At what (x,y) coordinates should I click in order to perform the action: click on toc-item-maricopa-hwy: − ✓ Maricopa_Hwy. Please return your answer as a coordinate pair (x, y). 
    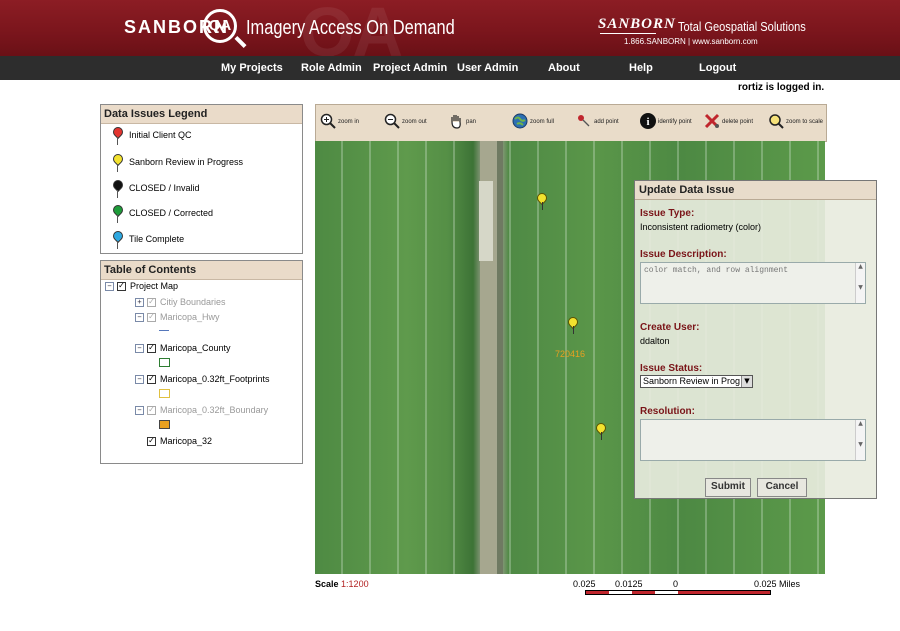
    Looking at the image, I should click on (177, 317).